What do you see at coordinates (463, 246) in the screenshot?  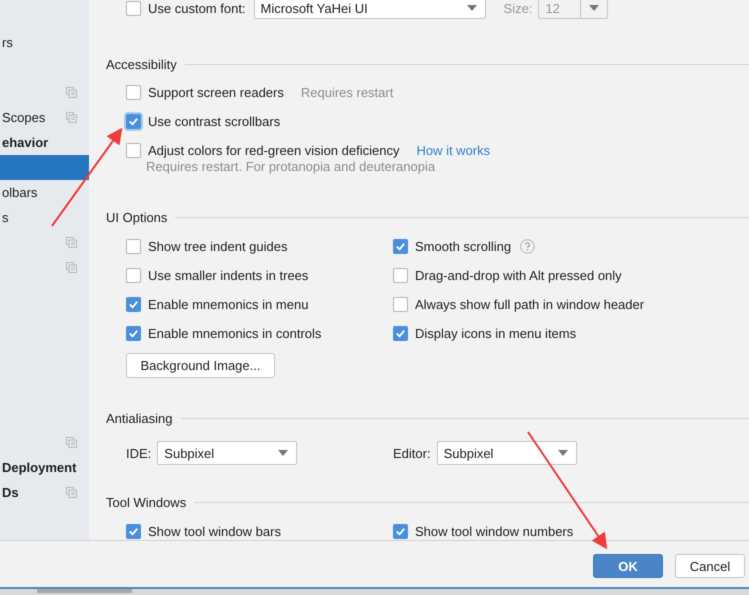 I see `checkbox-label: Smooth scrolling` at bounding box center [463, 246].